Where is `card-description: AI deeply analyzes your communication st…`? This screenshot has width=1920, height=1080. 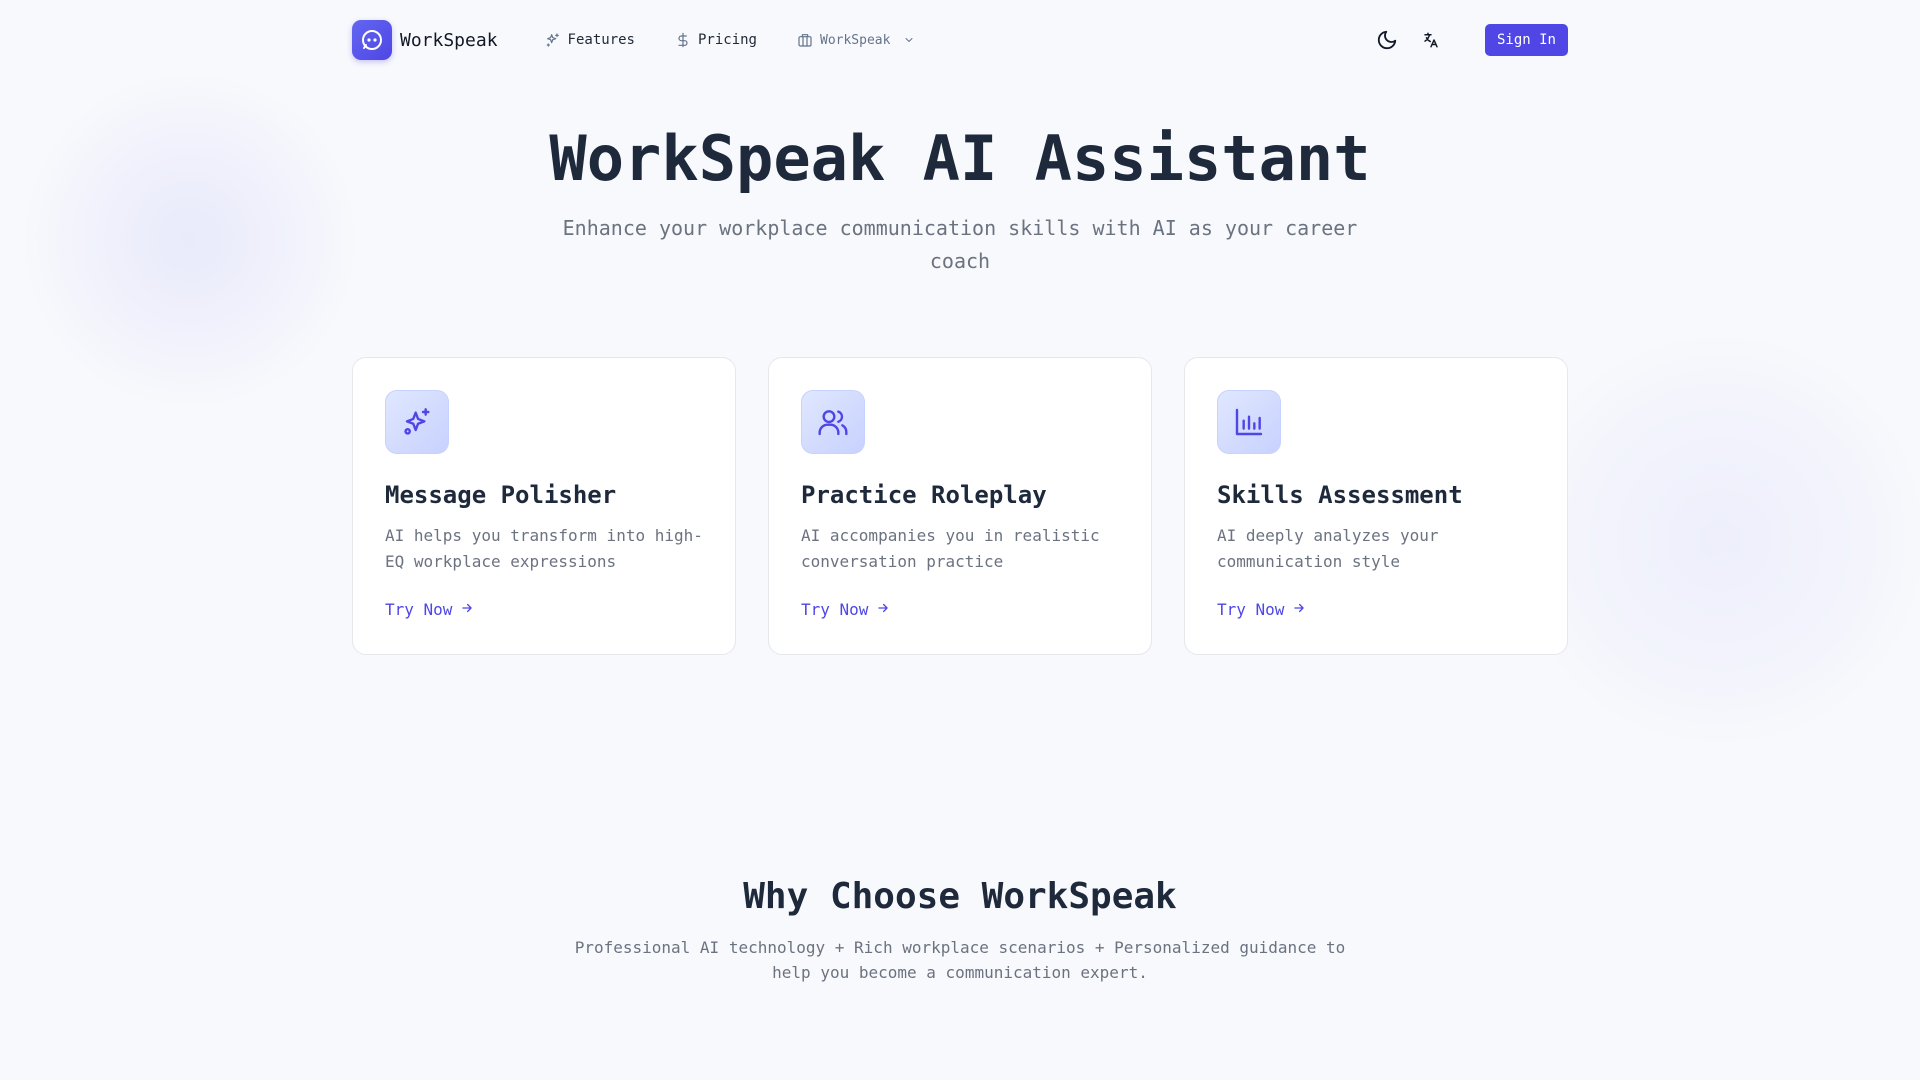 card-description: AI deeply analyzes your communication st… is located at coordinates (1328, 548).